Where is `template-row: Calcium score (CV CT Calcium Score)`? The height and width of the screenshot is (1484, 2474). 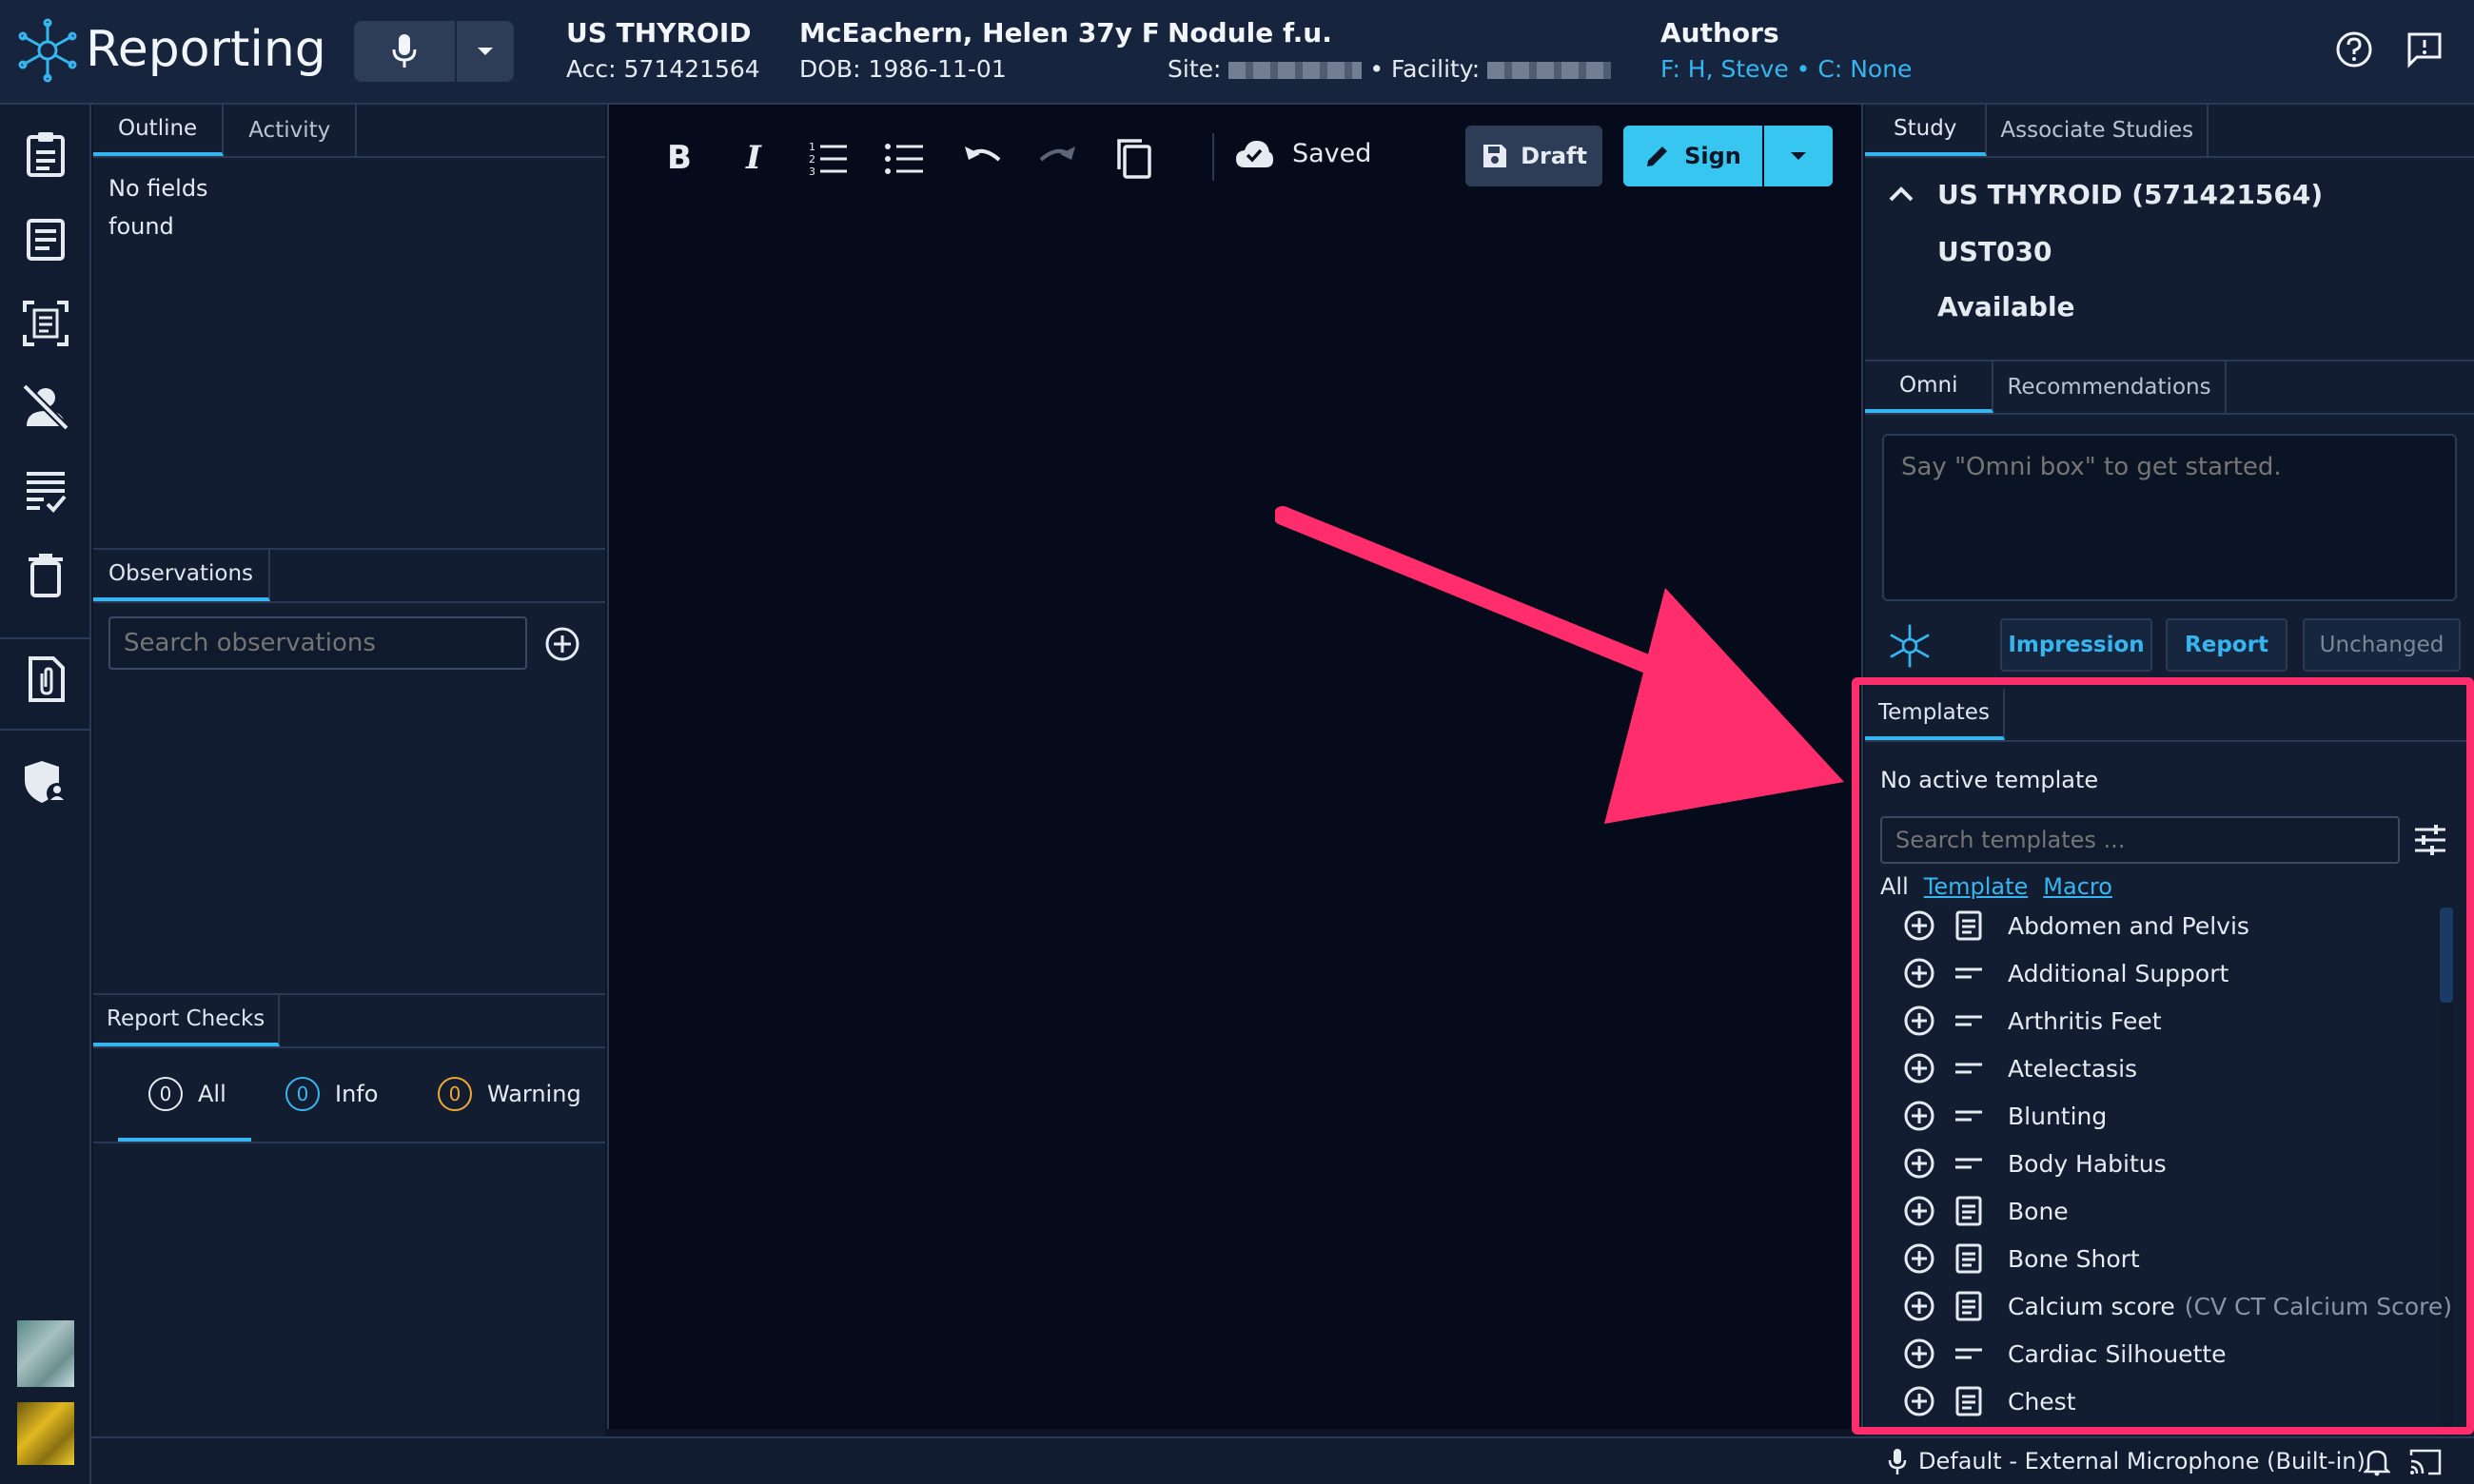 template-row: Calcium score (CV CT Calcium Score) is located at coordinates (2177, 1306).